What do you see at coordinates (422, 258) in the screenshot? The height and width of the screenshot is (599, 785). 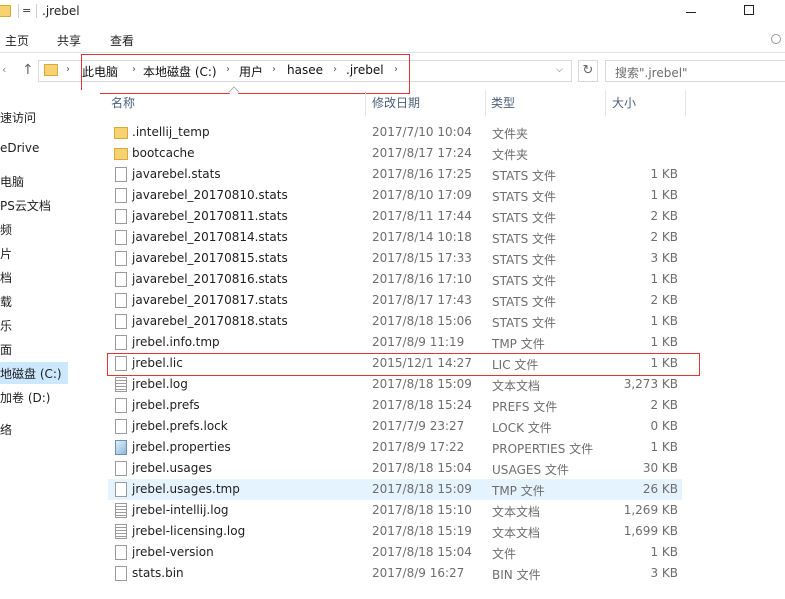 I see `file-date: 2017/8/15 17:33` at bounding box center [422, 258].